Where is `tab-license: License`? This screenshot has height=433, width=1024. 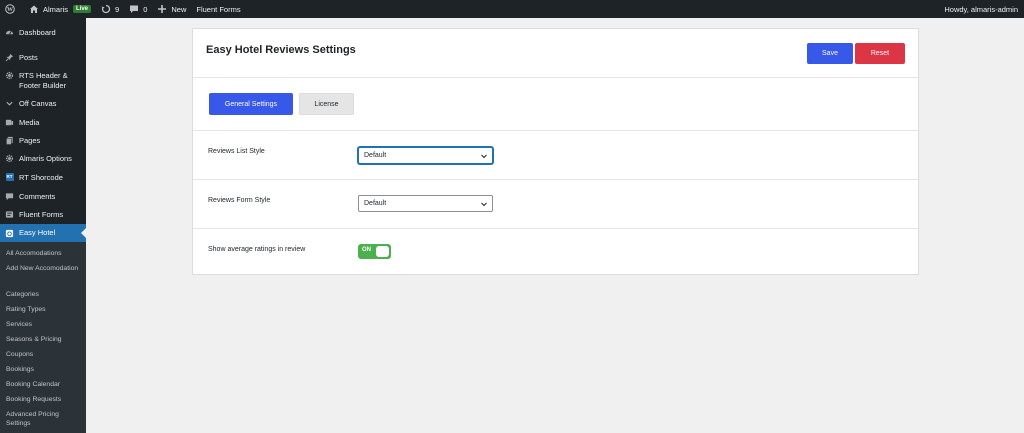
tab-license: License is located at coordinates (326, 104).